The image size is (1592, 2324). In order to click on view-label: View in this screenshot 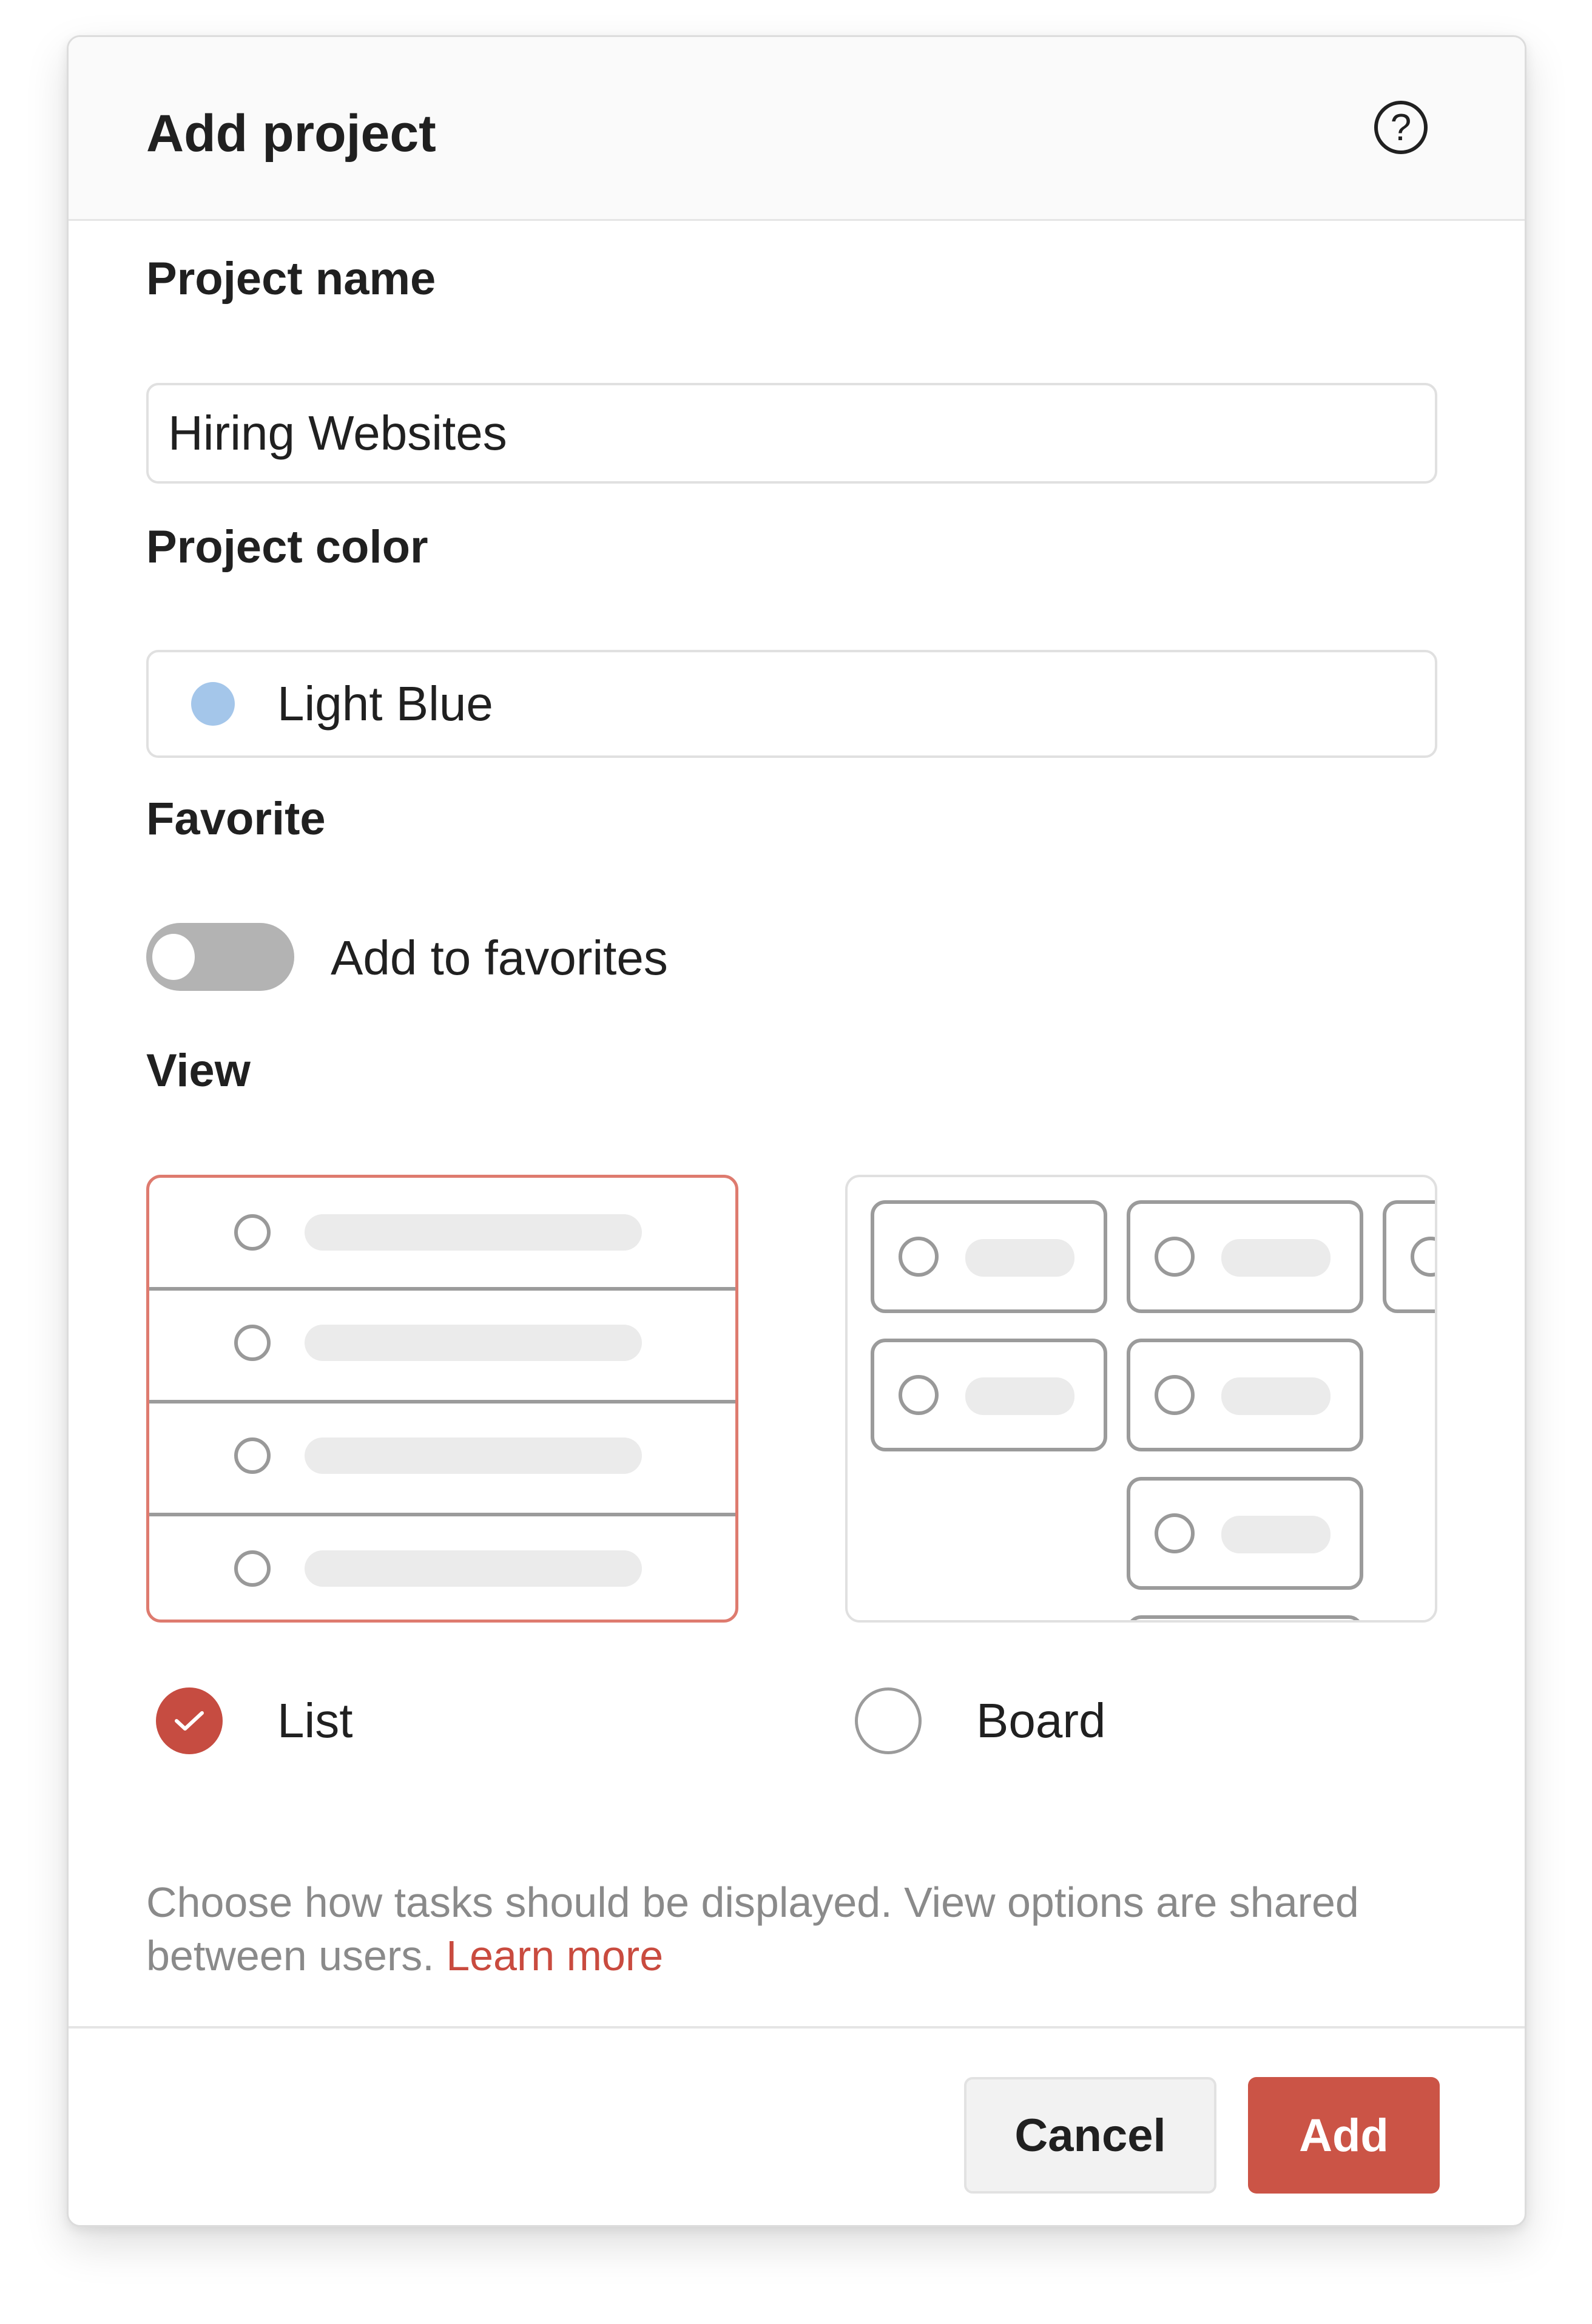, I will do `click(198, 1070)`.